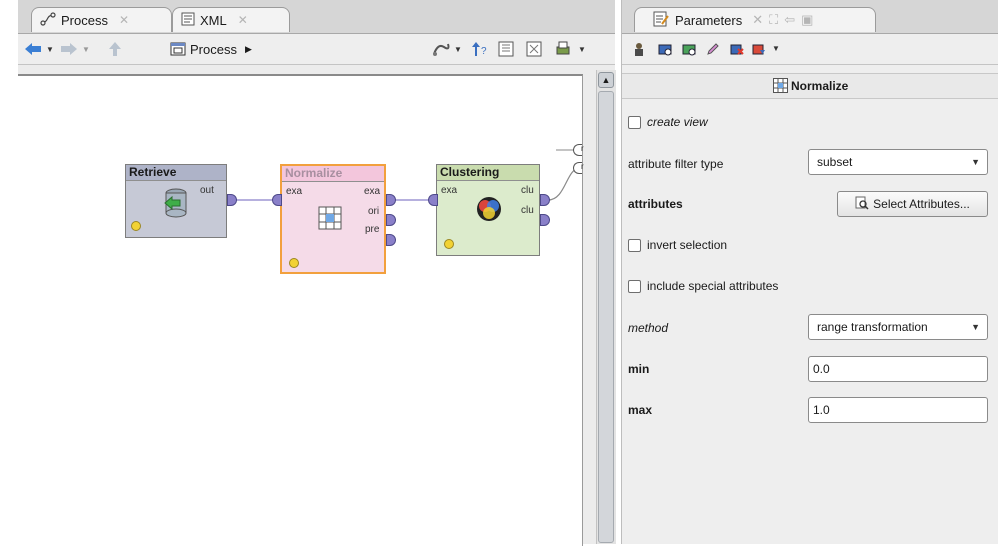 The image size is (998, 546). I want to click on arrow-right-icon, so click(69, 49).